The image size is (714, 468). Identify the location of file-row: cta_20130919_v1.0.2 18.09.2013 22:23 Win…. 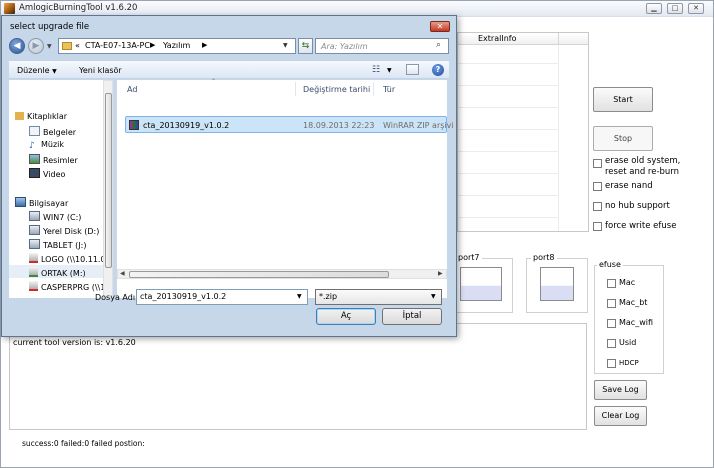
(289, 124).